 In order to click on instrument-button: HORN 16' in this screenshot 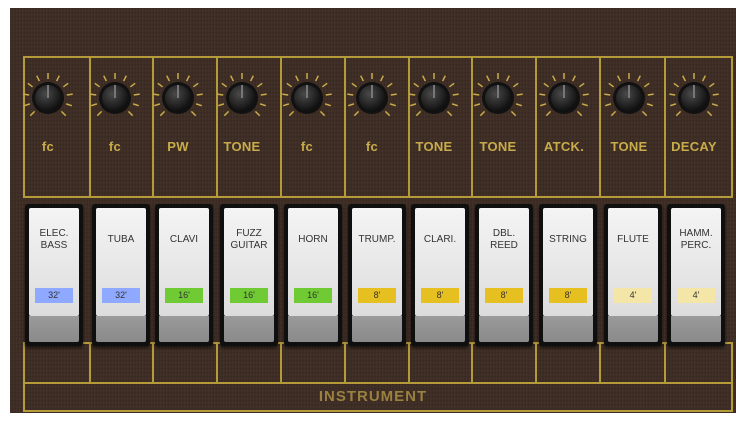, I will do `click(313, 275)`.